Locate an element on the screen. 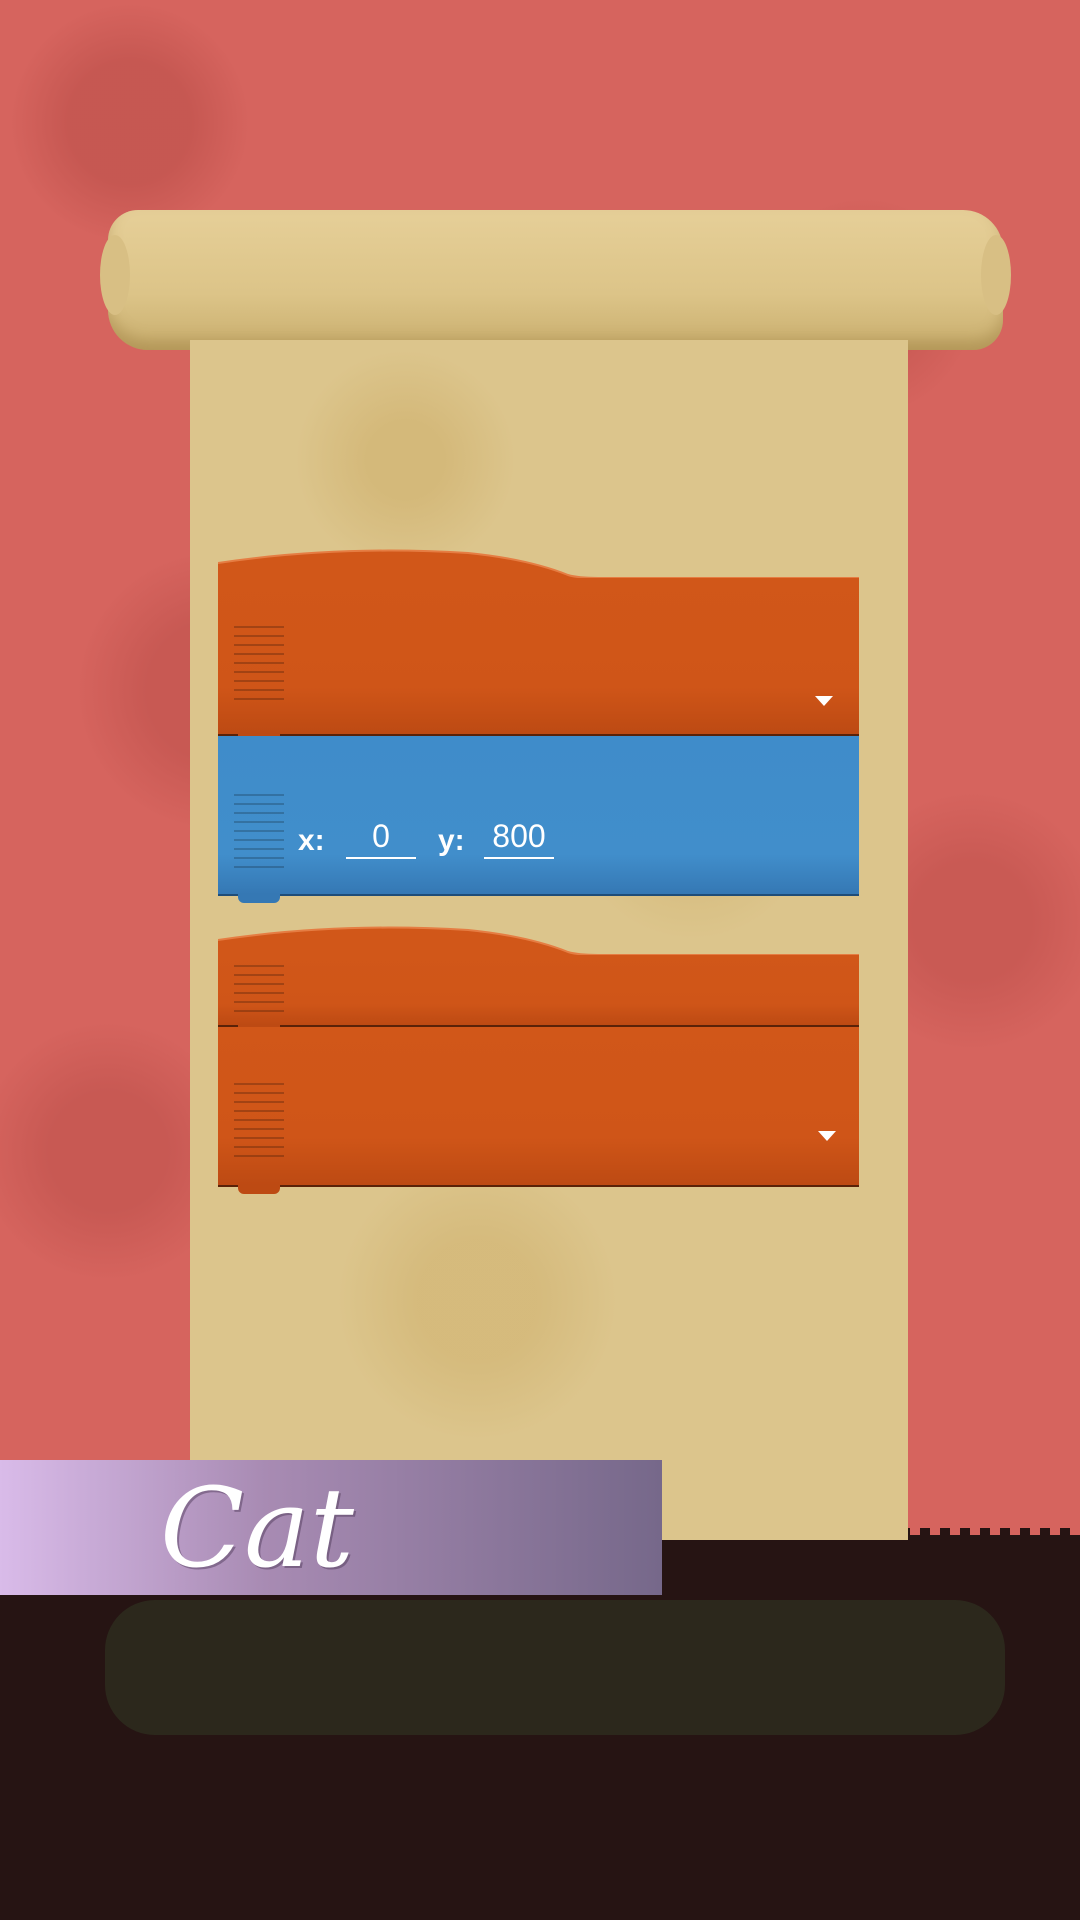  sprite-name-banner: Cat is located at coordinates (331, 1527).